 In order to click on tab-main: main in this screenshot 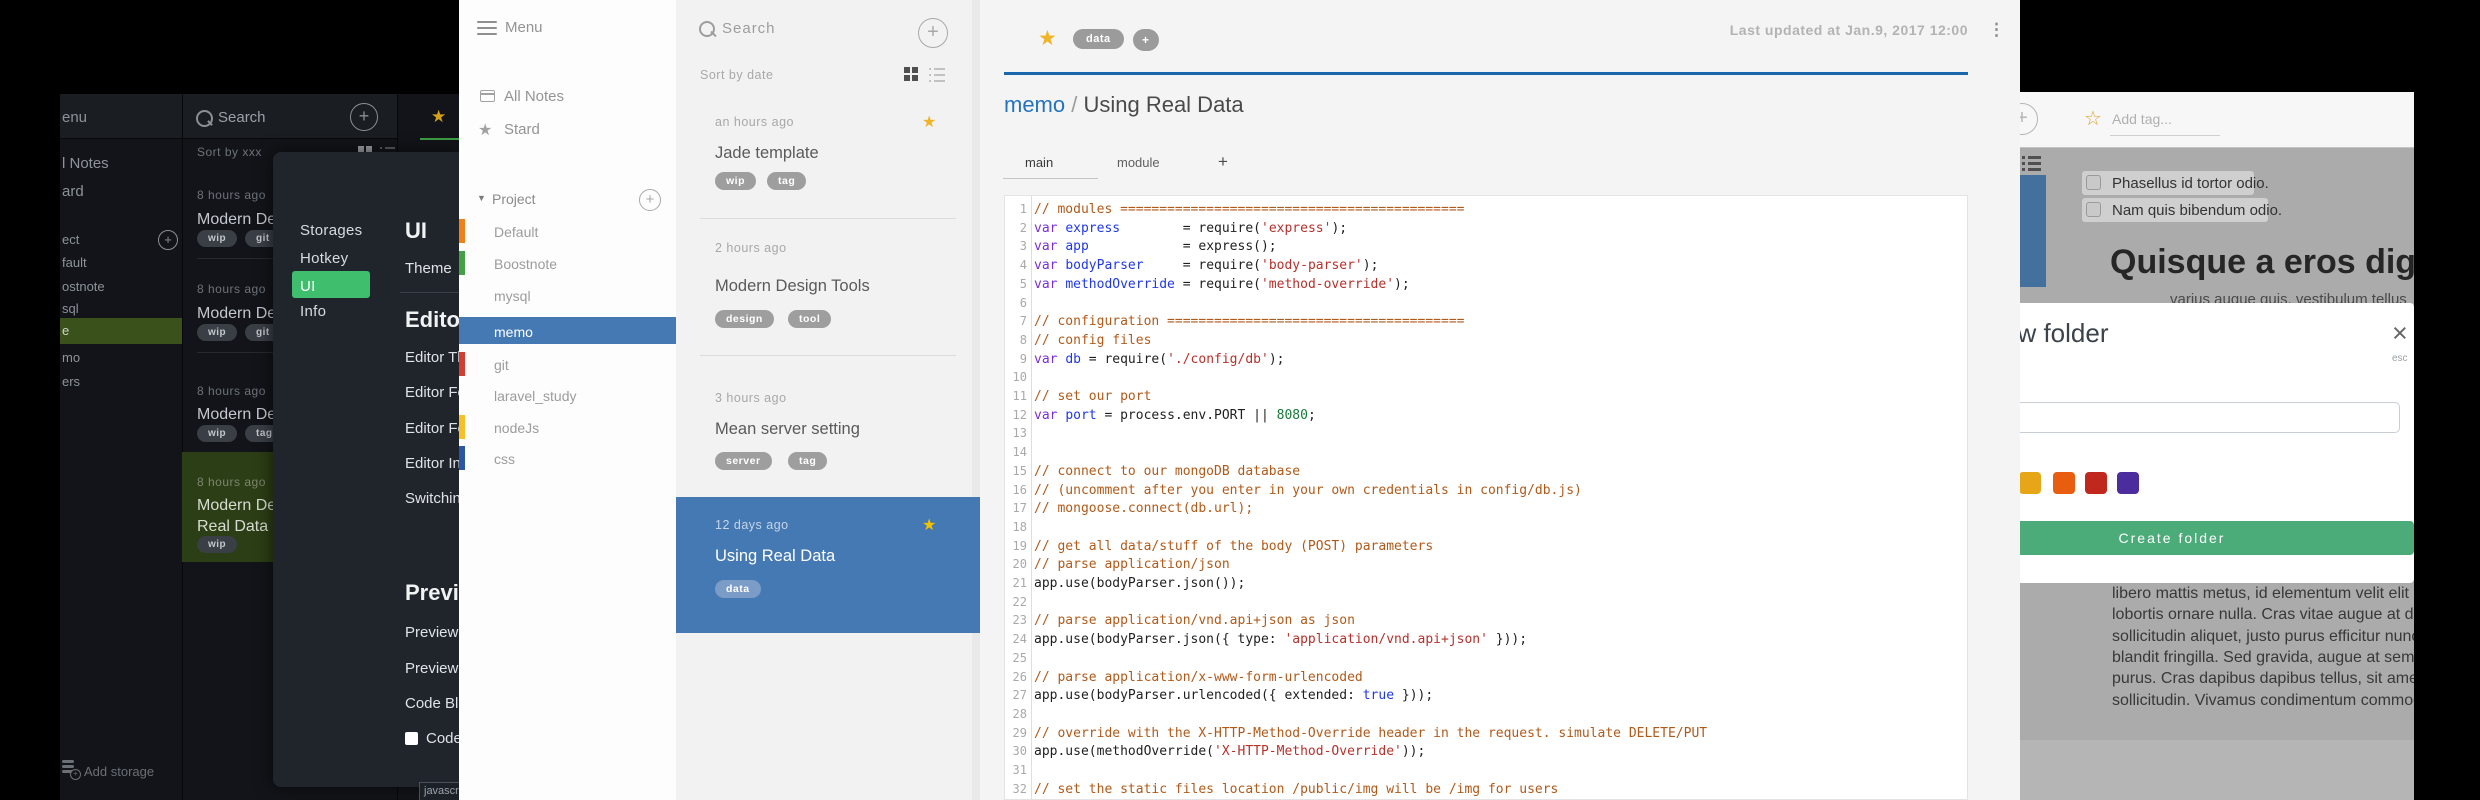, I will do `click(1039, 162)`.